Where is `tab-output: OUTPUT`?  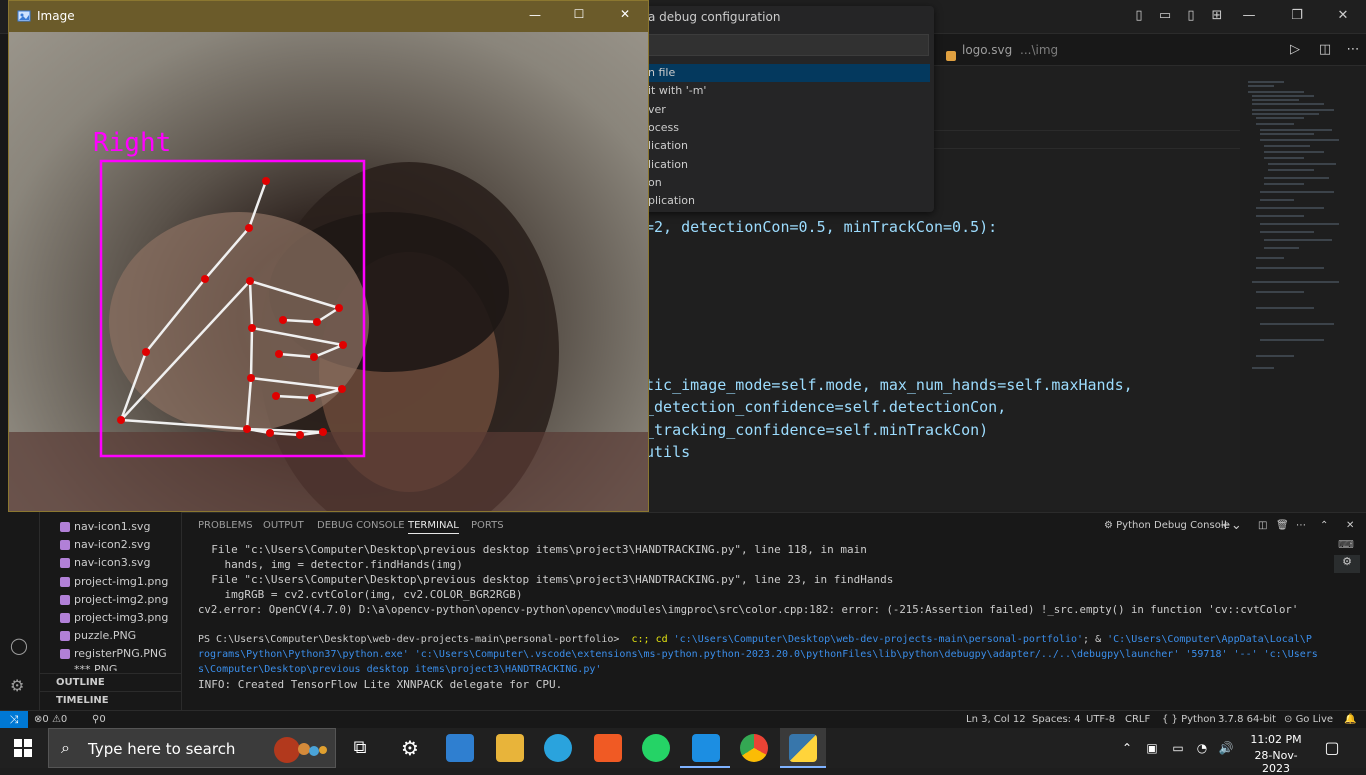
tab-output: OUTPUT is located at coordinates (283, 526).